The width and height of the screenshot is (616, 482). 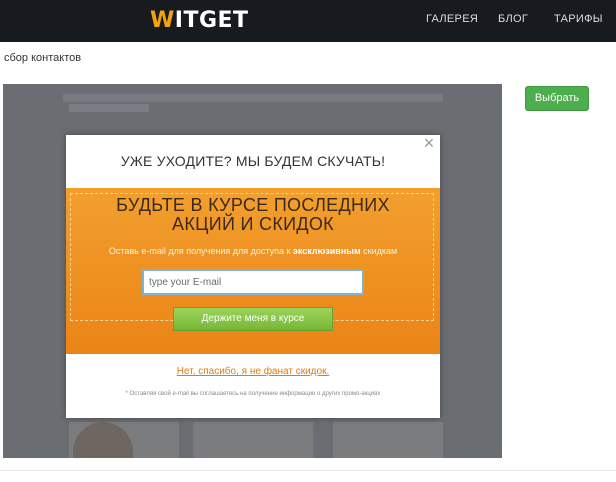 I want to click on decline-link: Нет, спасибо, я не фанат скидок., so click(x=253, y=371).